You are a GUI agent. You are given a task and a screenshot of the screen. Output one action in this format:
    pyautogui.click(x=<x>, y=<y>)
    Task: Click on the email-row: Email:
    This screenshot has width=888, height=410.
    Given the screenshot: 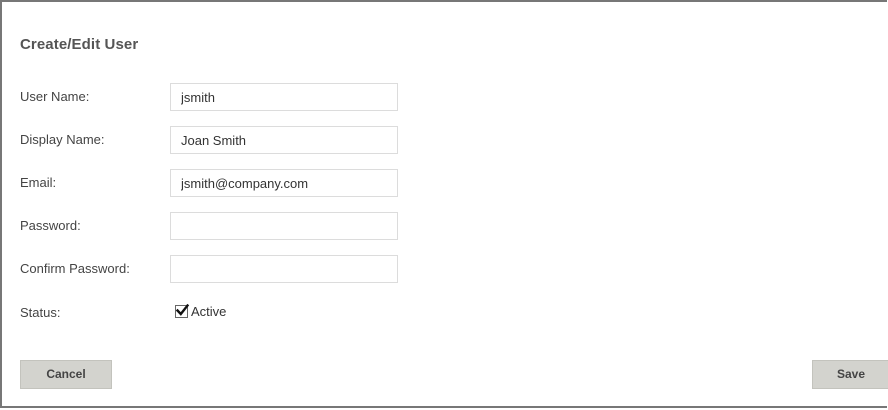 What is the action you would take?
    pyautogui.click(x=320, y=184)
    